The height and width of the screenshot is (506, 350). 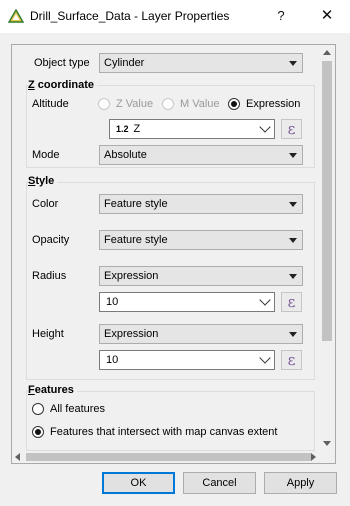 What do you see at coordinates (130, 16) in the screenshot?
I see `window-title: Drill_Surface_Data - Layer Properties` at bounding box center [130, 16].